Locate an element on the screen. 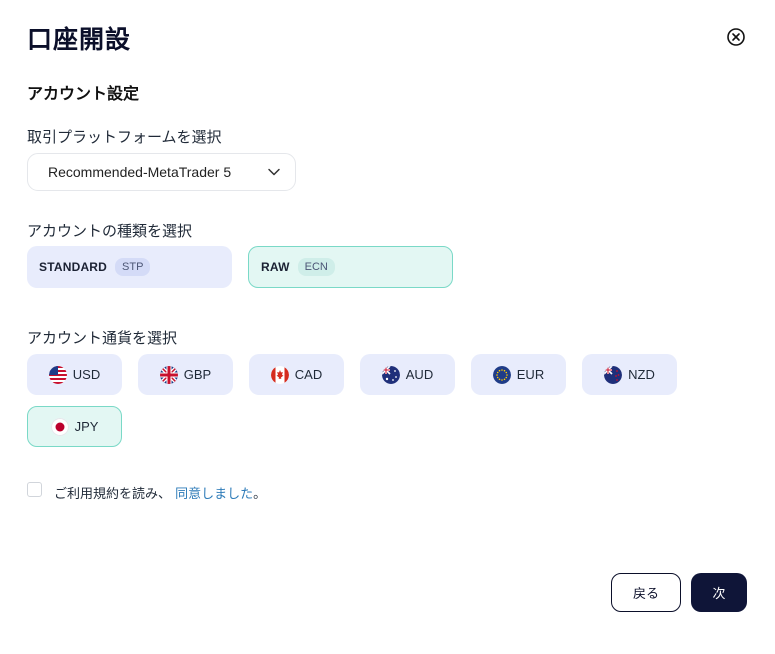 The width and height of the screenshot is (775, 654). terms-suffix: 。 is located at coordinates (260, 494).